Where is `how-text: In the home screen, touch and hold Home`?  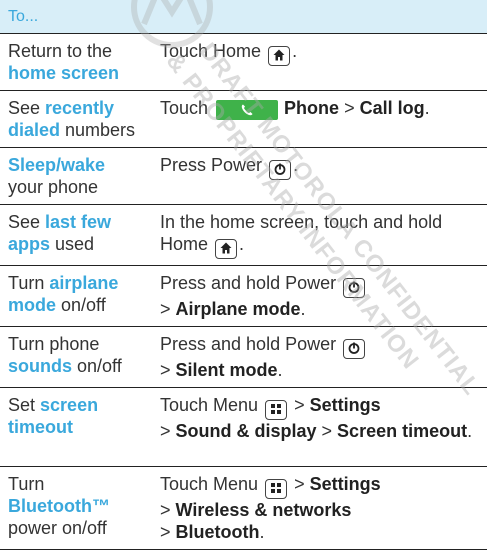
how-text: In the home screen, touch and hold Home is located at coordinates (301, 233).